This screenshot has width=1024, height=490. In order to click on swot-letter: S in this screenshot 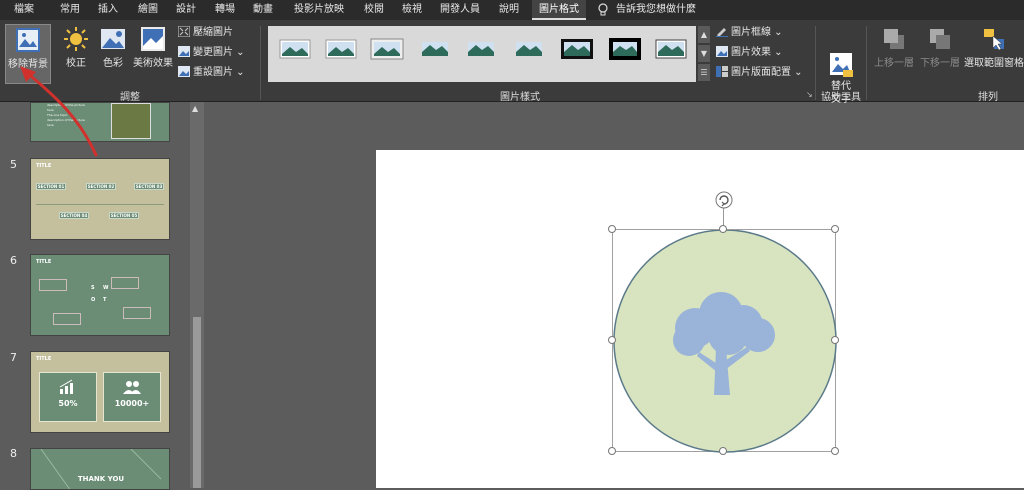, I will do `click(93, 288)`.